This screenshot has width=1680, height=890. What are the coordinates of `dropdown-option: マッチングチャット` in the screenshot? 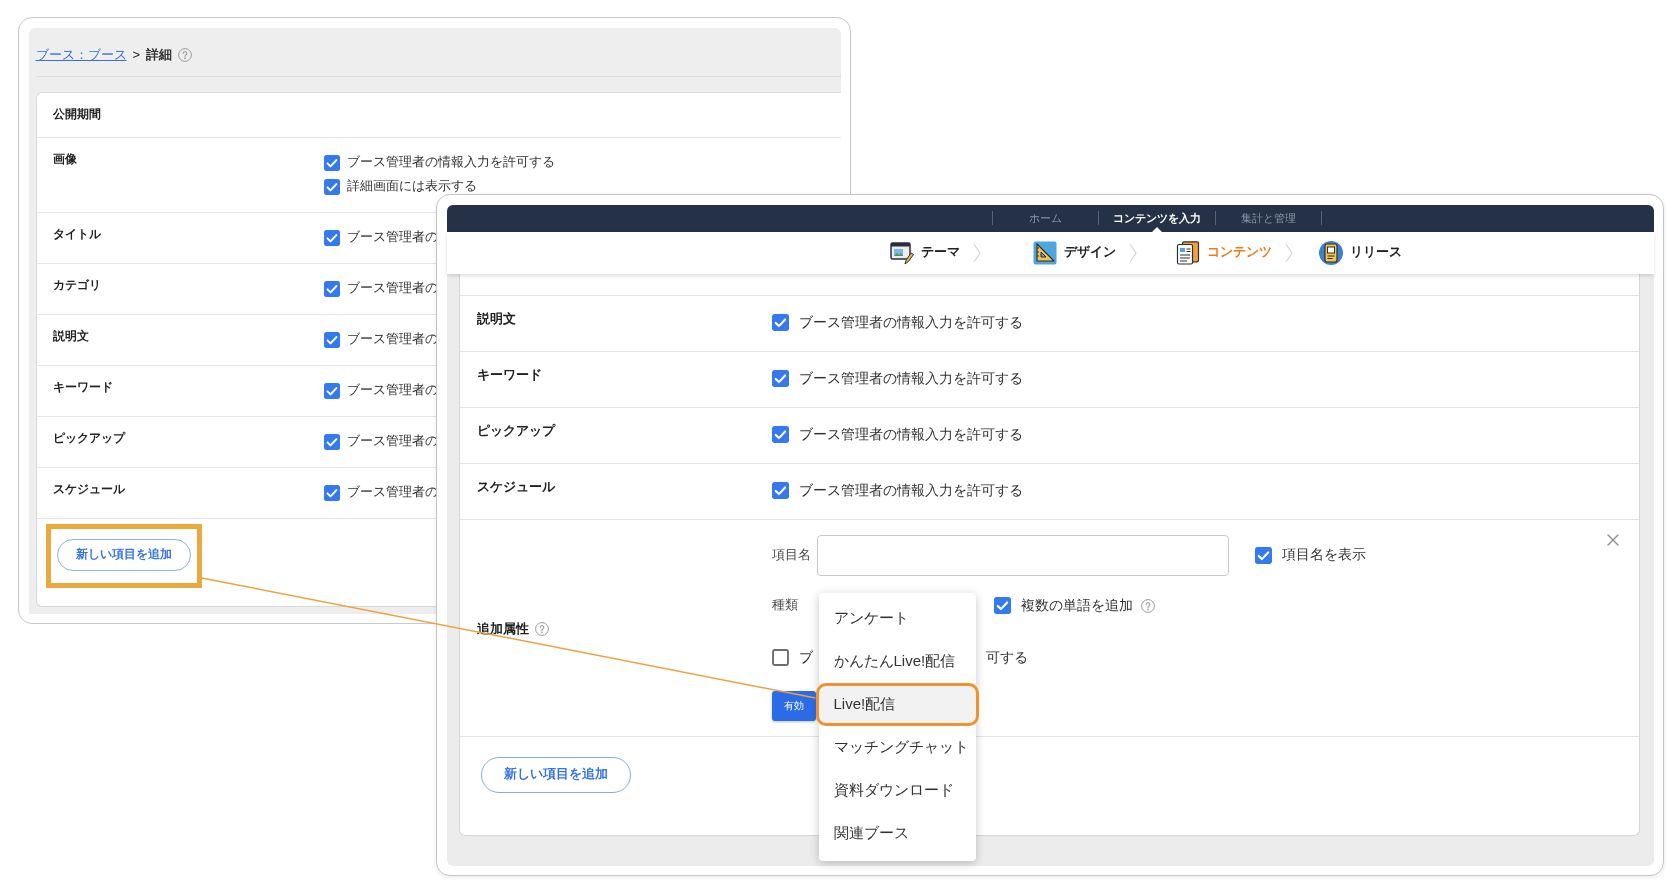 It's located at (897, 747).